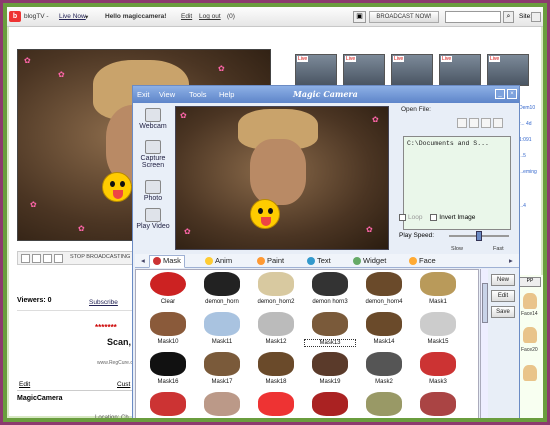  What do you see at coordinates (25, 258) in the screenshot?
I see `upload-icon` at bounding box center [25, 258].